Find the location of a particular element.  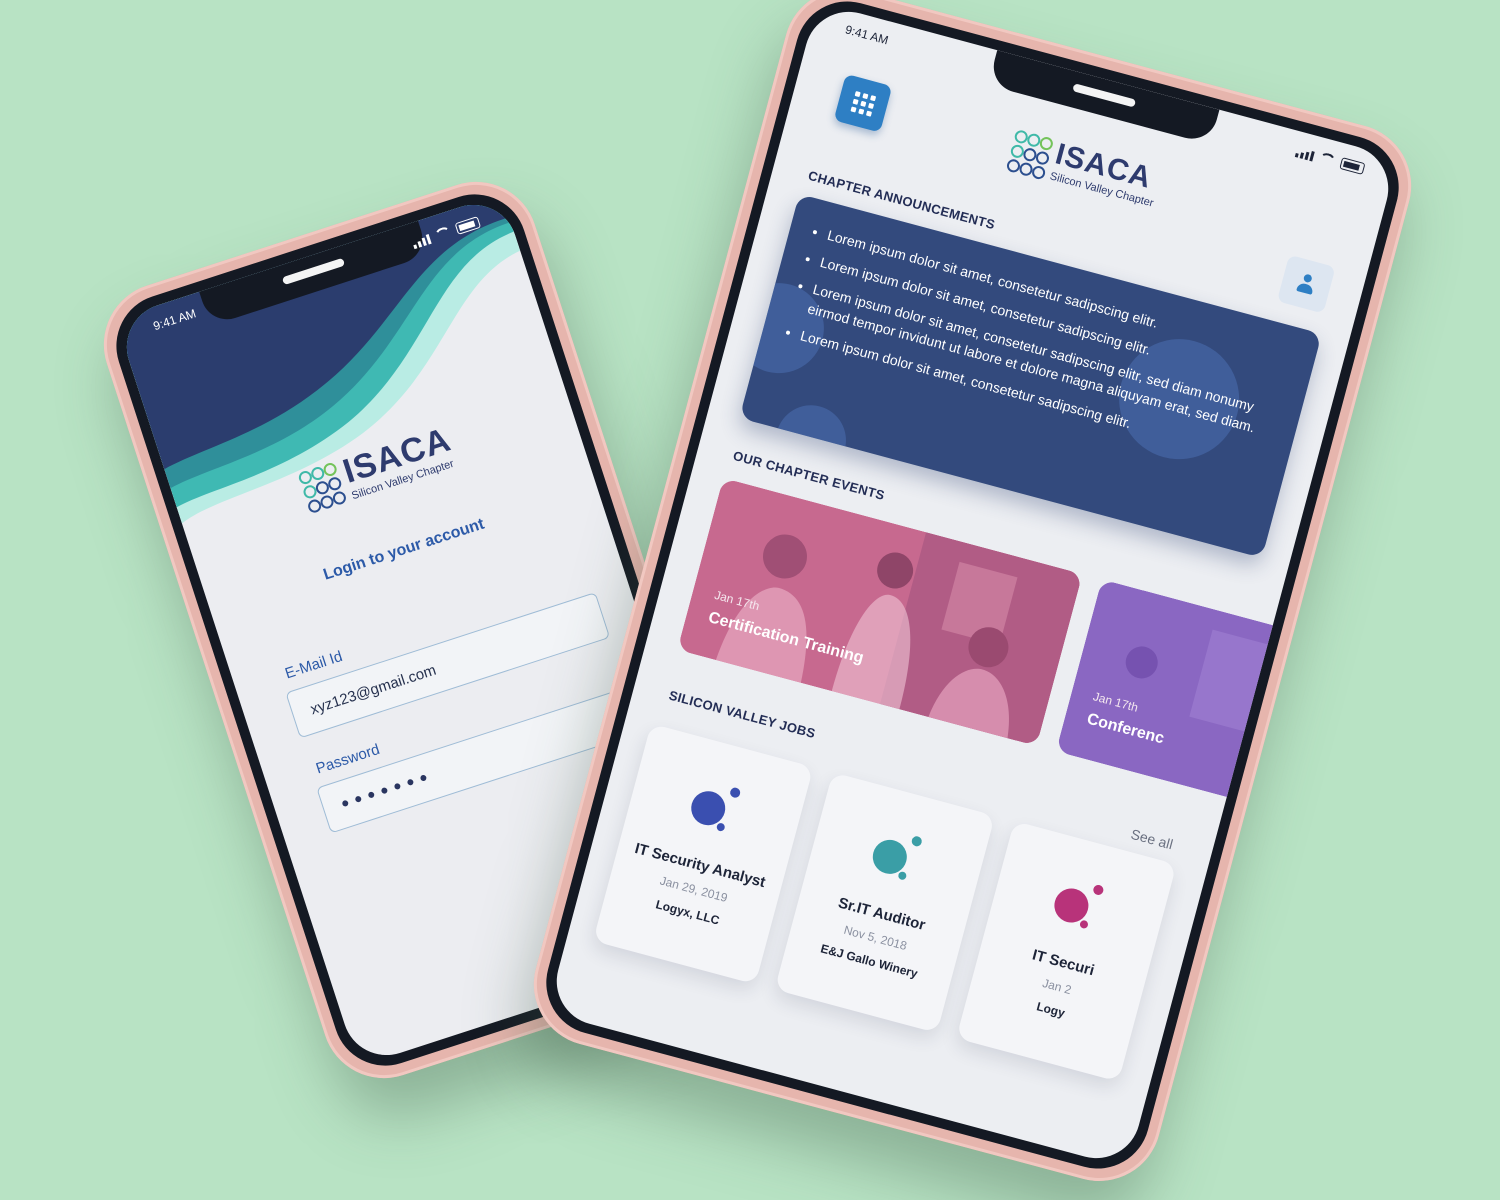

wifi-icon is located at coordinates (1327, 160).